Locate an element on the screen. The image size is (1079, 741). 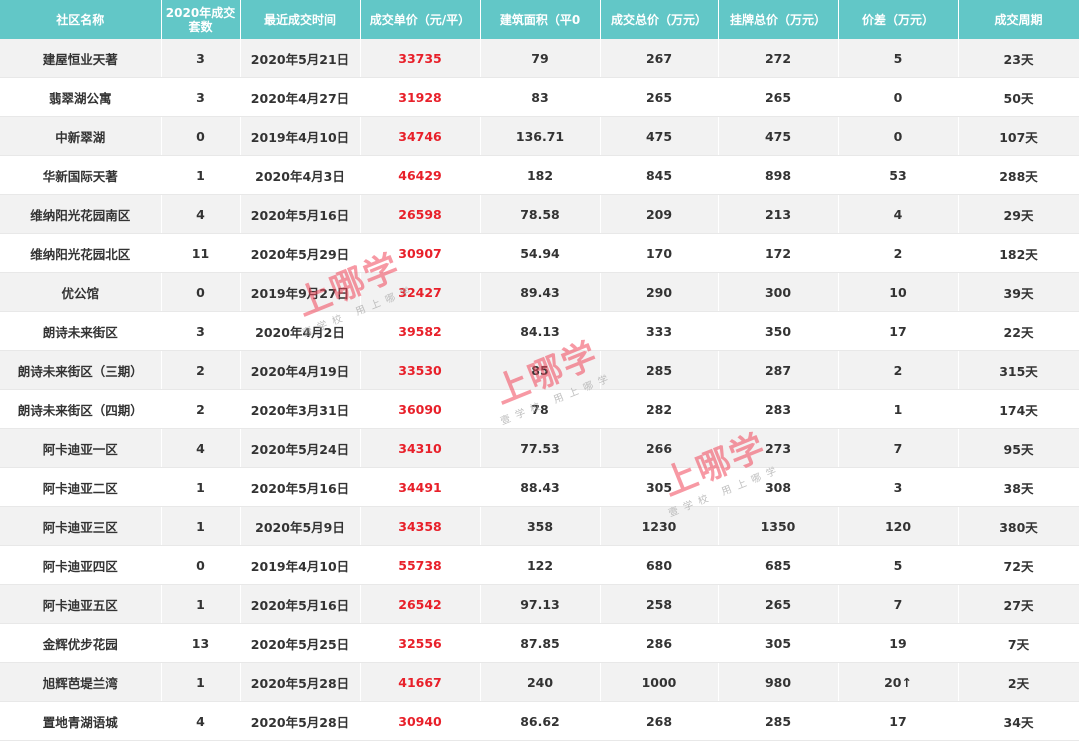
cell-price-gap: 1 is located at coordinates (898, 409).